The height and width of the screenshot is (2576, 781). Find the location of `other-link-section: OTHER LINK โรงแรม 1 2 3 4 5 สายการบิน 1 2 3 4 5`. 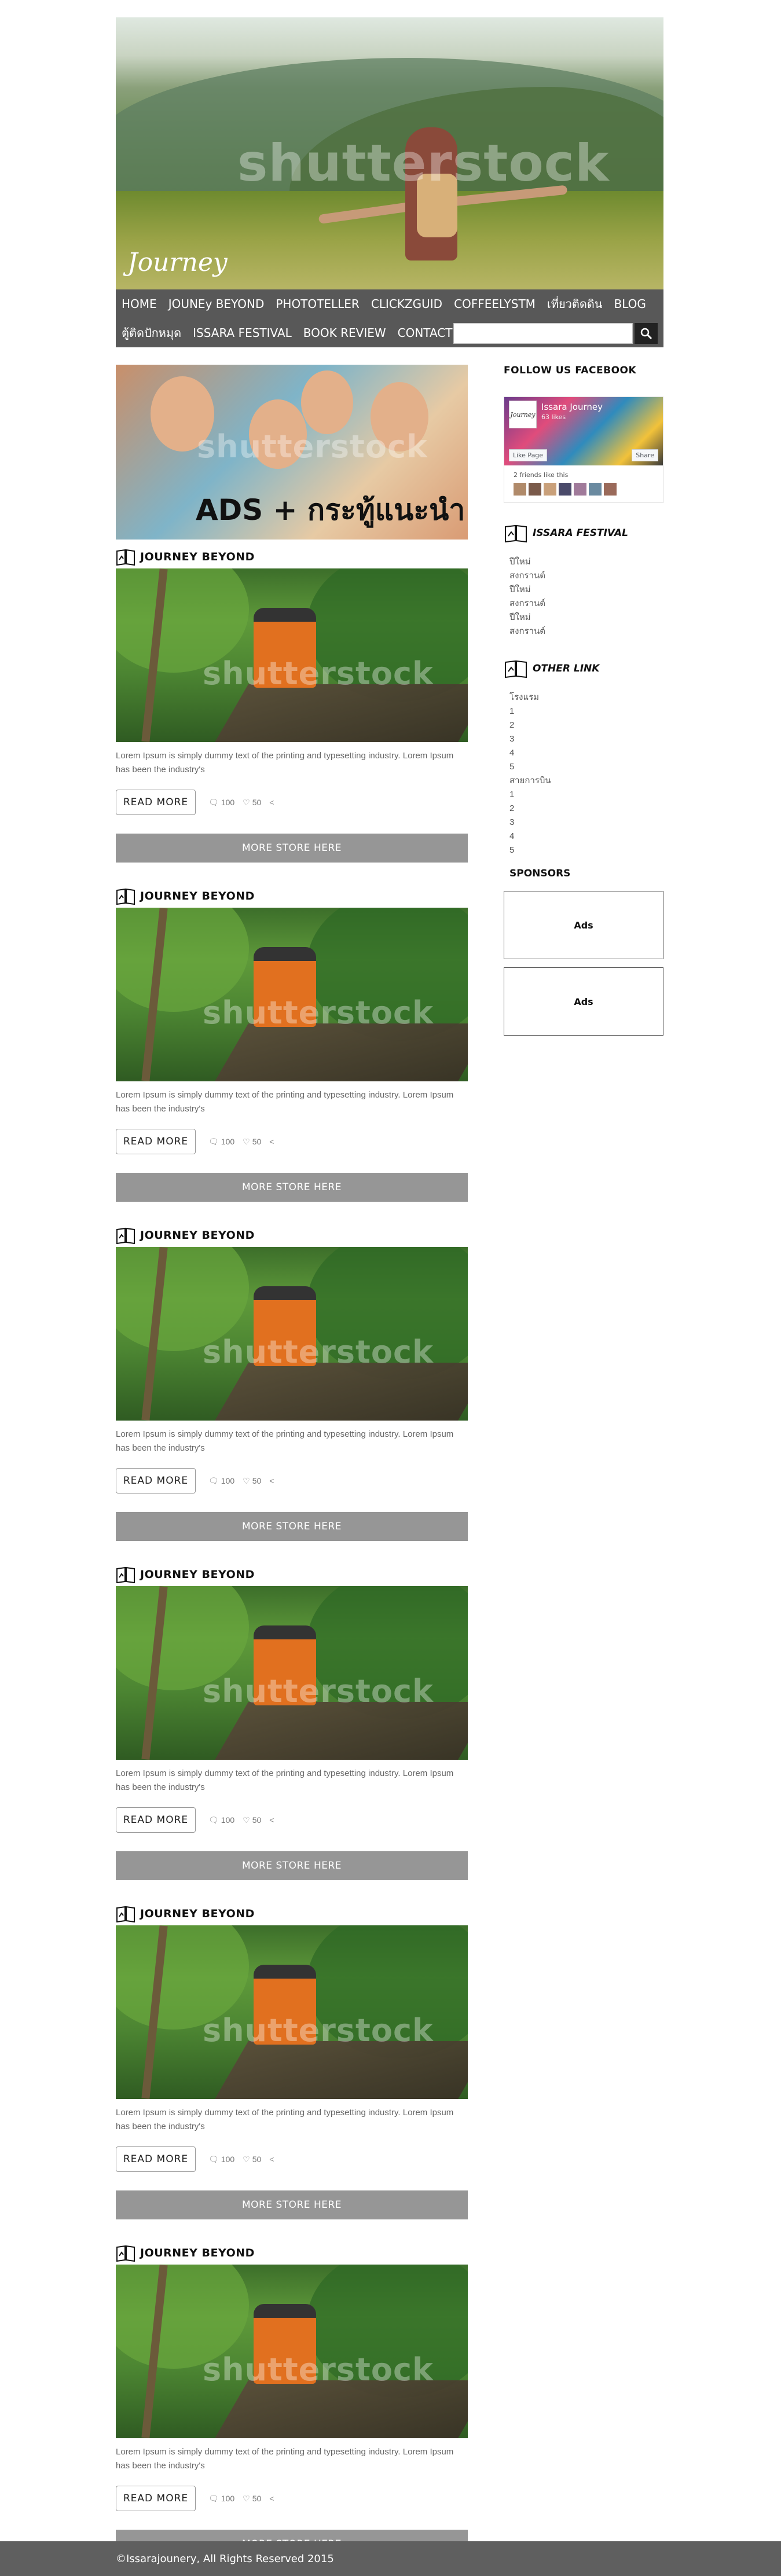

other-link-section: OTHER LINK โรงแรม 1 2 3 4 5 สายการบิน 1 2 3 4 5 is located at coordinates (583, 757).